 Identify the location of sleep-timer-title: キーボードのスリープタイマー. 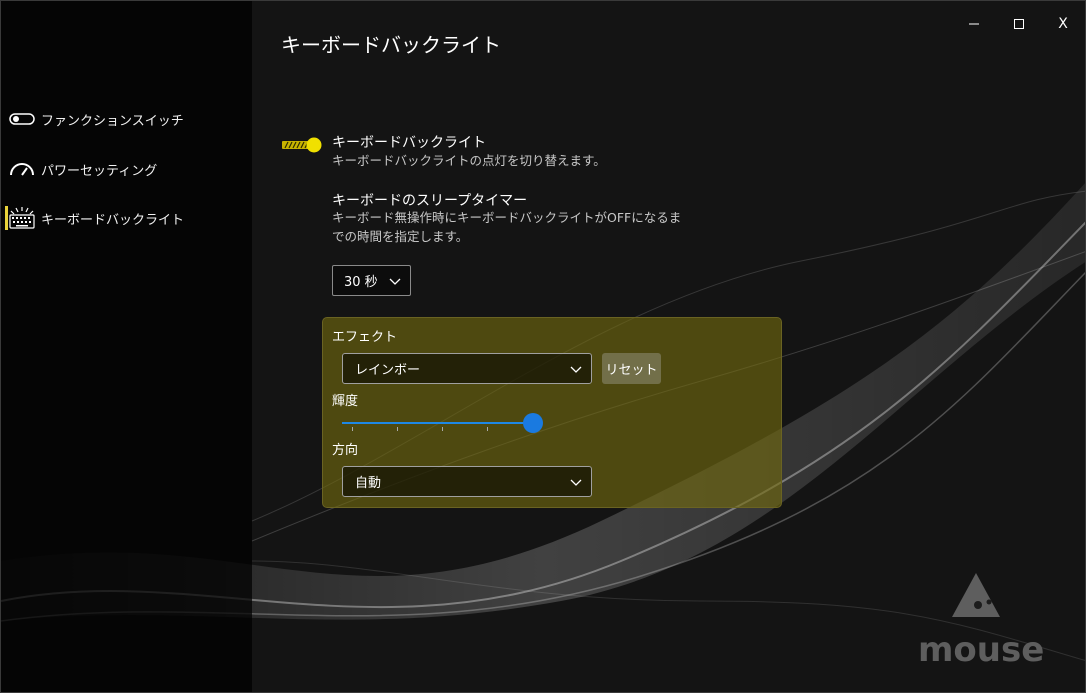
(430, 201).